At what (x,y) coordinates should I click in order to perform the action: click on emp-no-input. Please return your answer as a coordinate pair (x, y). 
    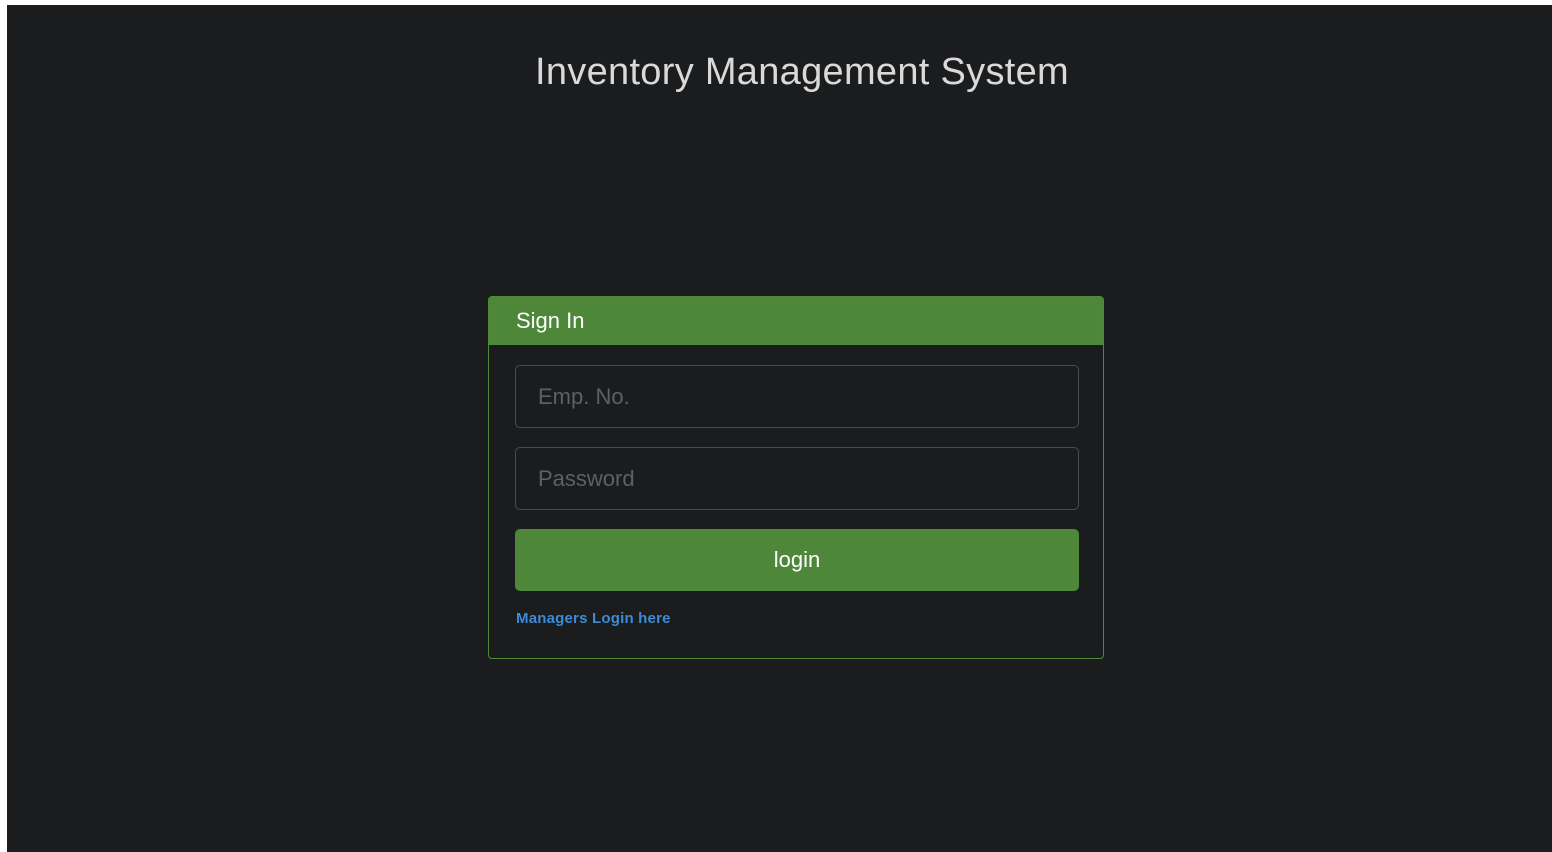
    Looking at the image, I should click on (797, 396).